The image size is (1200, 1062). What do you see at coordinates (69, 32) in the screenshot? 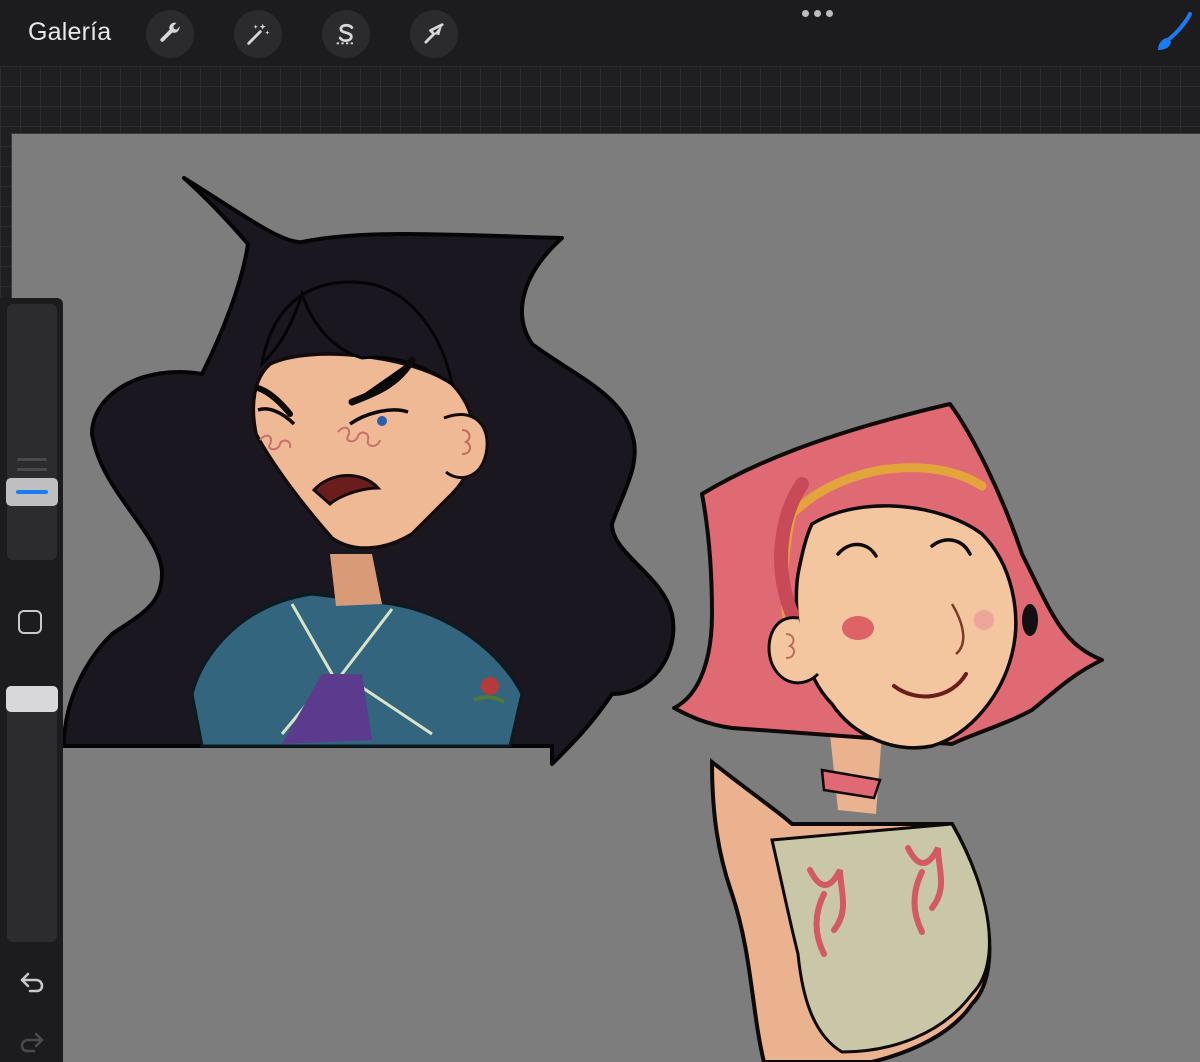
I see `gallery-button: Galería` at bounding box center [69, 32].